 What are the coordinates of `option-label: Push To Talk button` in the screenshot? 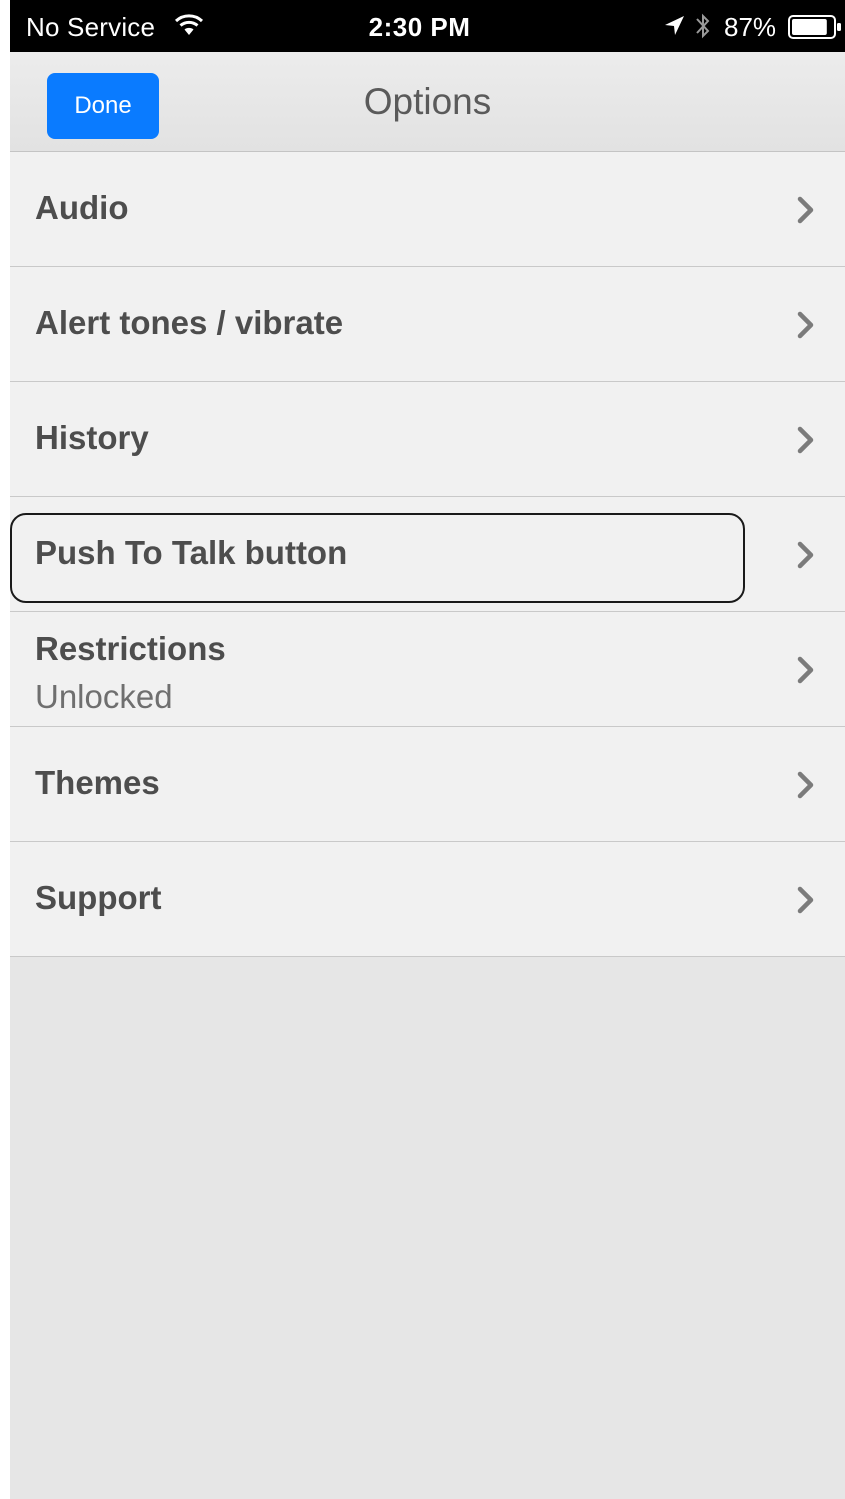 It's located at (191, 552).